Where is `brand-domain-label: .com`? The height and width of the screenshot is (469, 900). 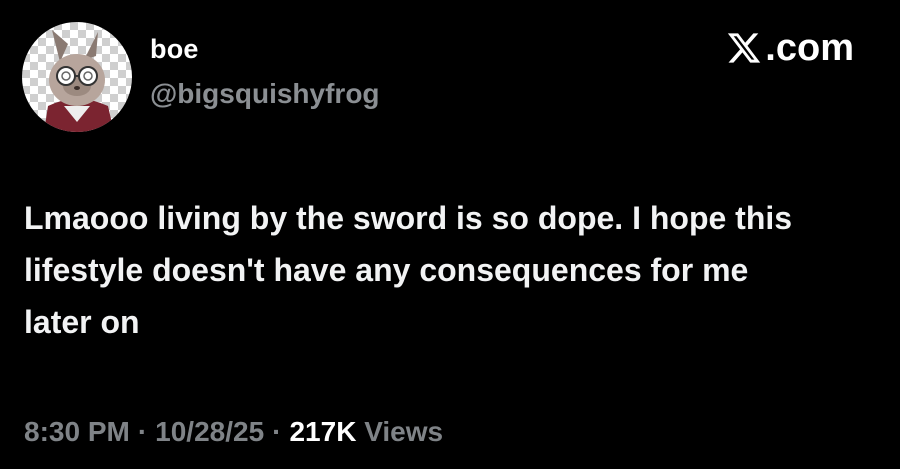 brand-domain-label: .com is located at coordinates (809, 48).